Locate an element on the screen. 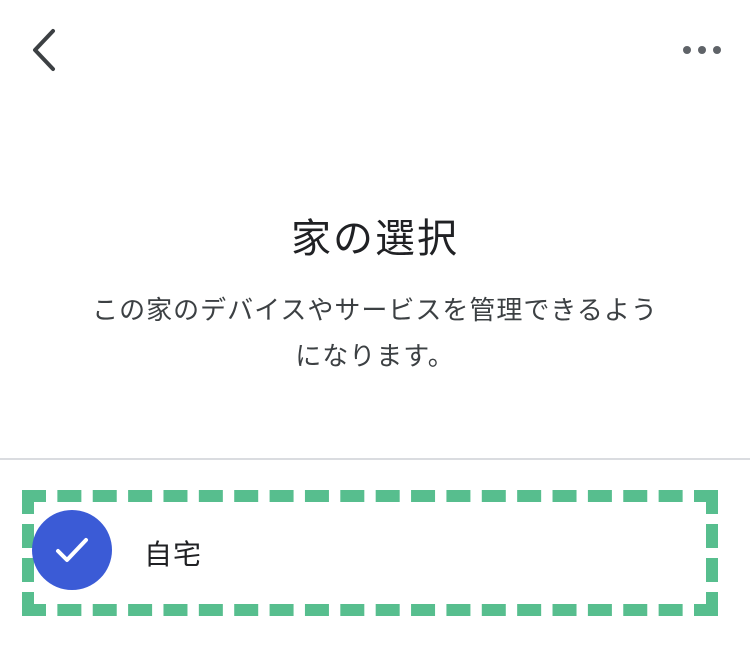  more-horizontal-icon is located at coordinates (702, 50).